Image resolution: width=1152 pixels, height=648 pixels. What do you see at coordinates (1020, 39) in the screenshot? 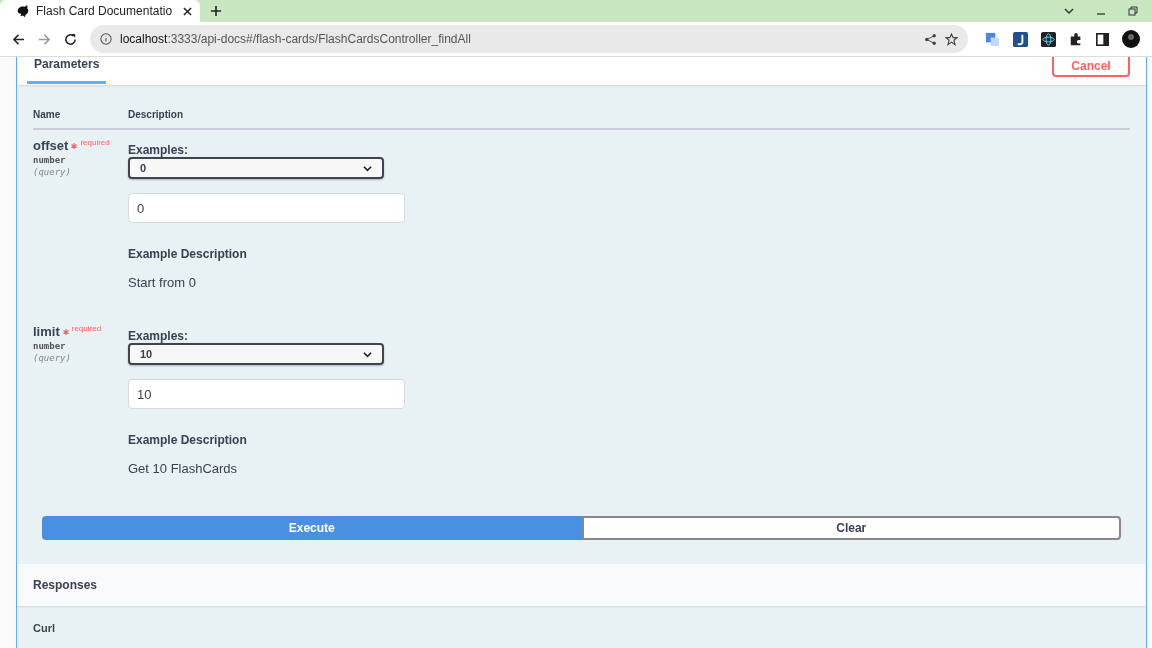
I see `letter-j-icon` at bounding box center [1020, 39].